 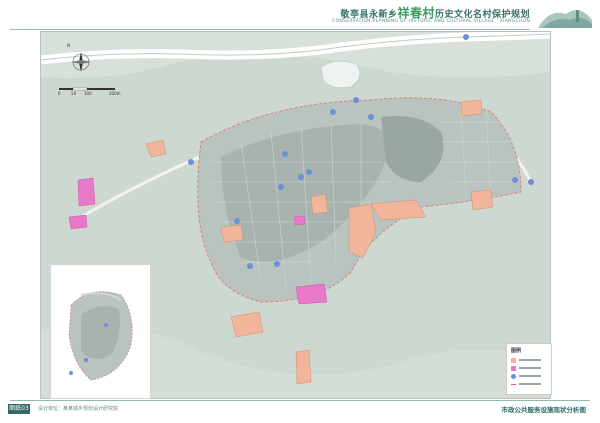 I want to click on drawing-title: 市政公共服务设施现状分析图, so click(x=544, y=410).